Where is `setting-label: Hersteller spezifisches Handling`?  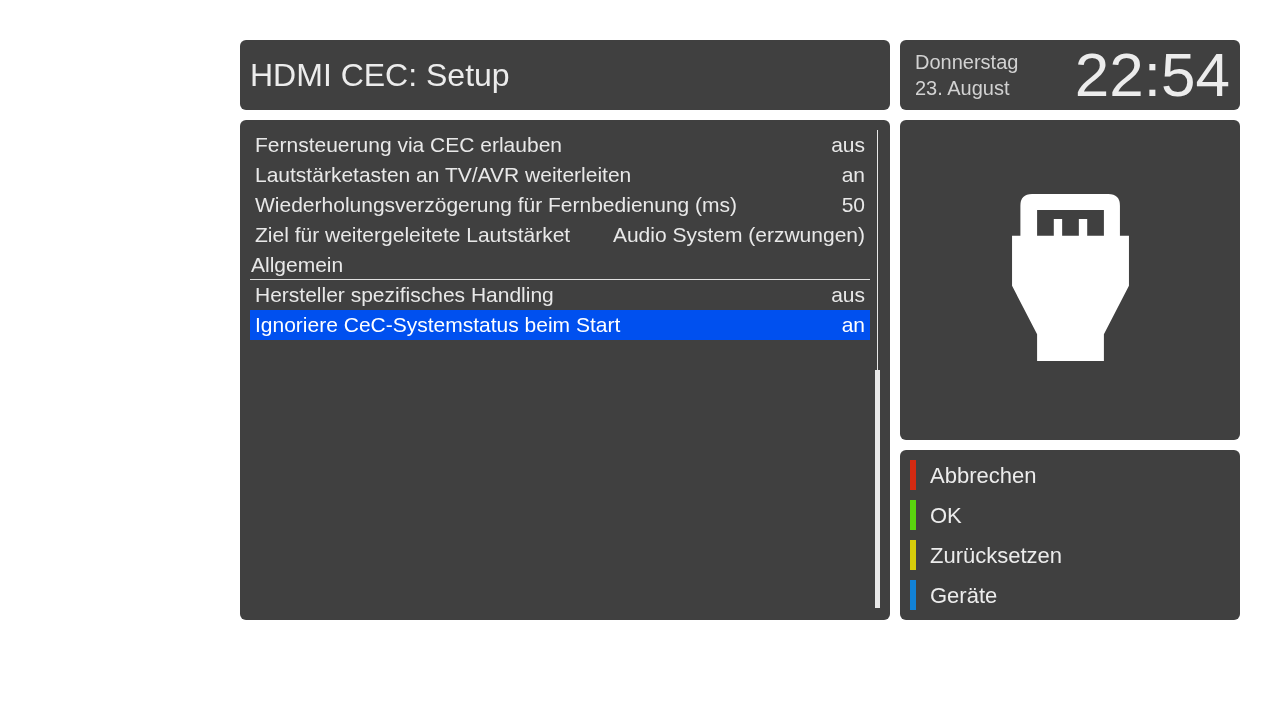 setting-label: Hersteller spezifisches Handling is located at coordinates (404, 295).